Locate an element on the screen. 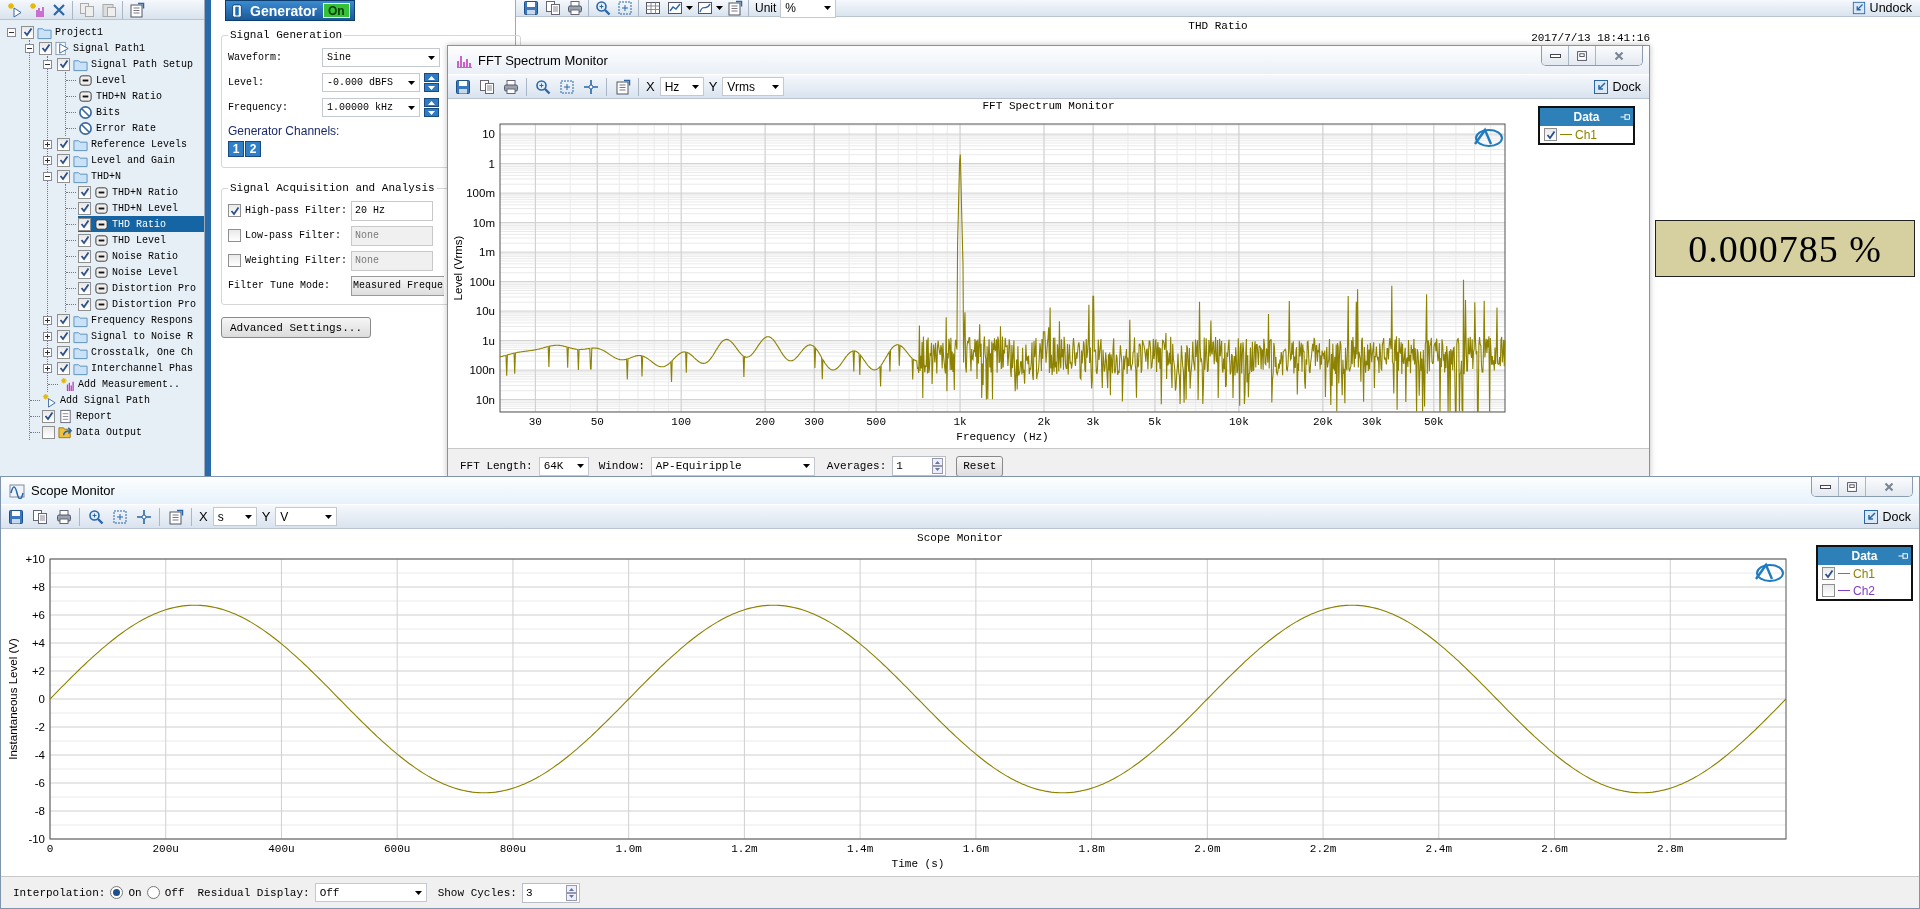 The width and height of the screenshot is (1920, 909). sparkle-chart-icon is located at coordinates (36, 9).